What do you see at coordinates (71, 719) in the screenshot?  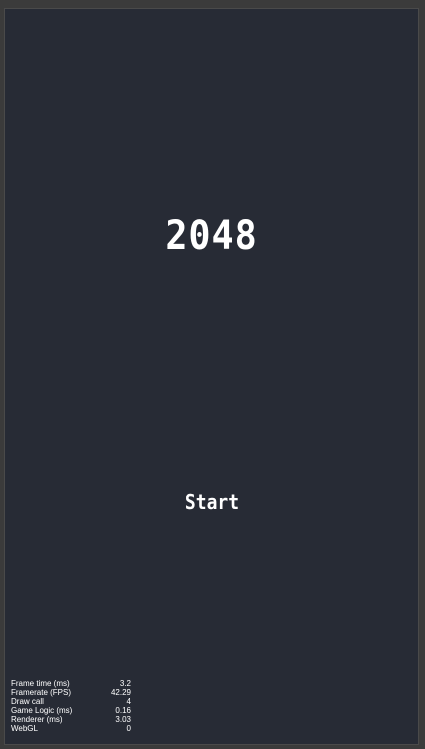 I see `stat-row-renderer: Renderer (ms) 3.03` at bounding box center [71, 719].